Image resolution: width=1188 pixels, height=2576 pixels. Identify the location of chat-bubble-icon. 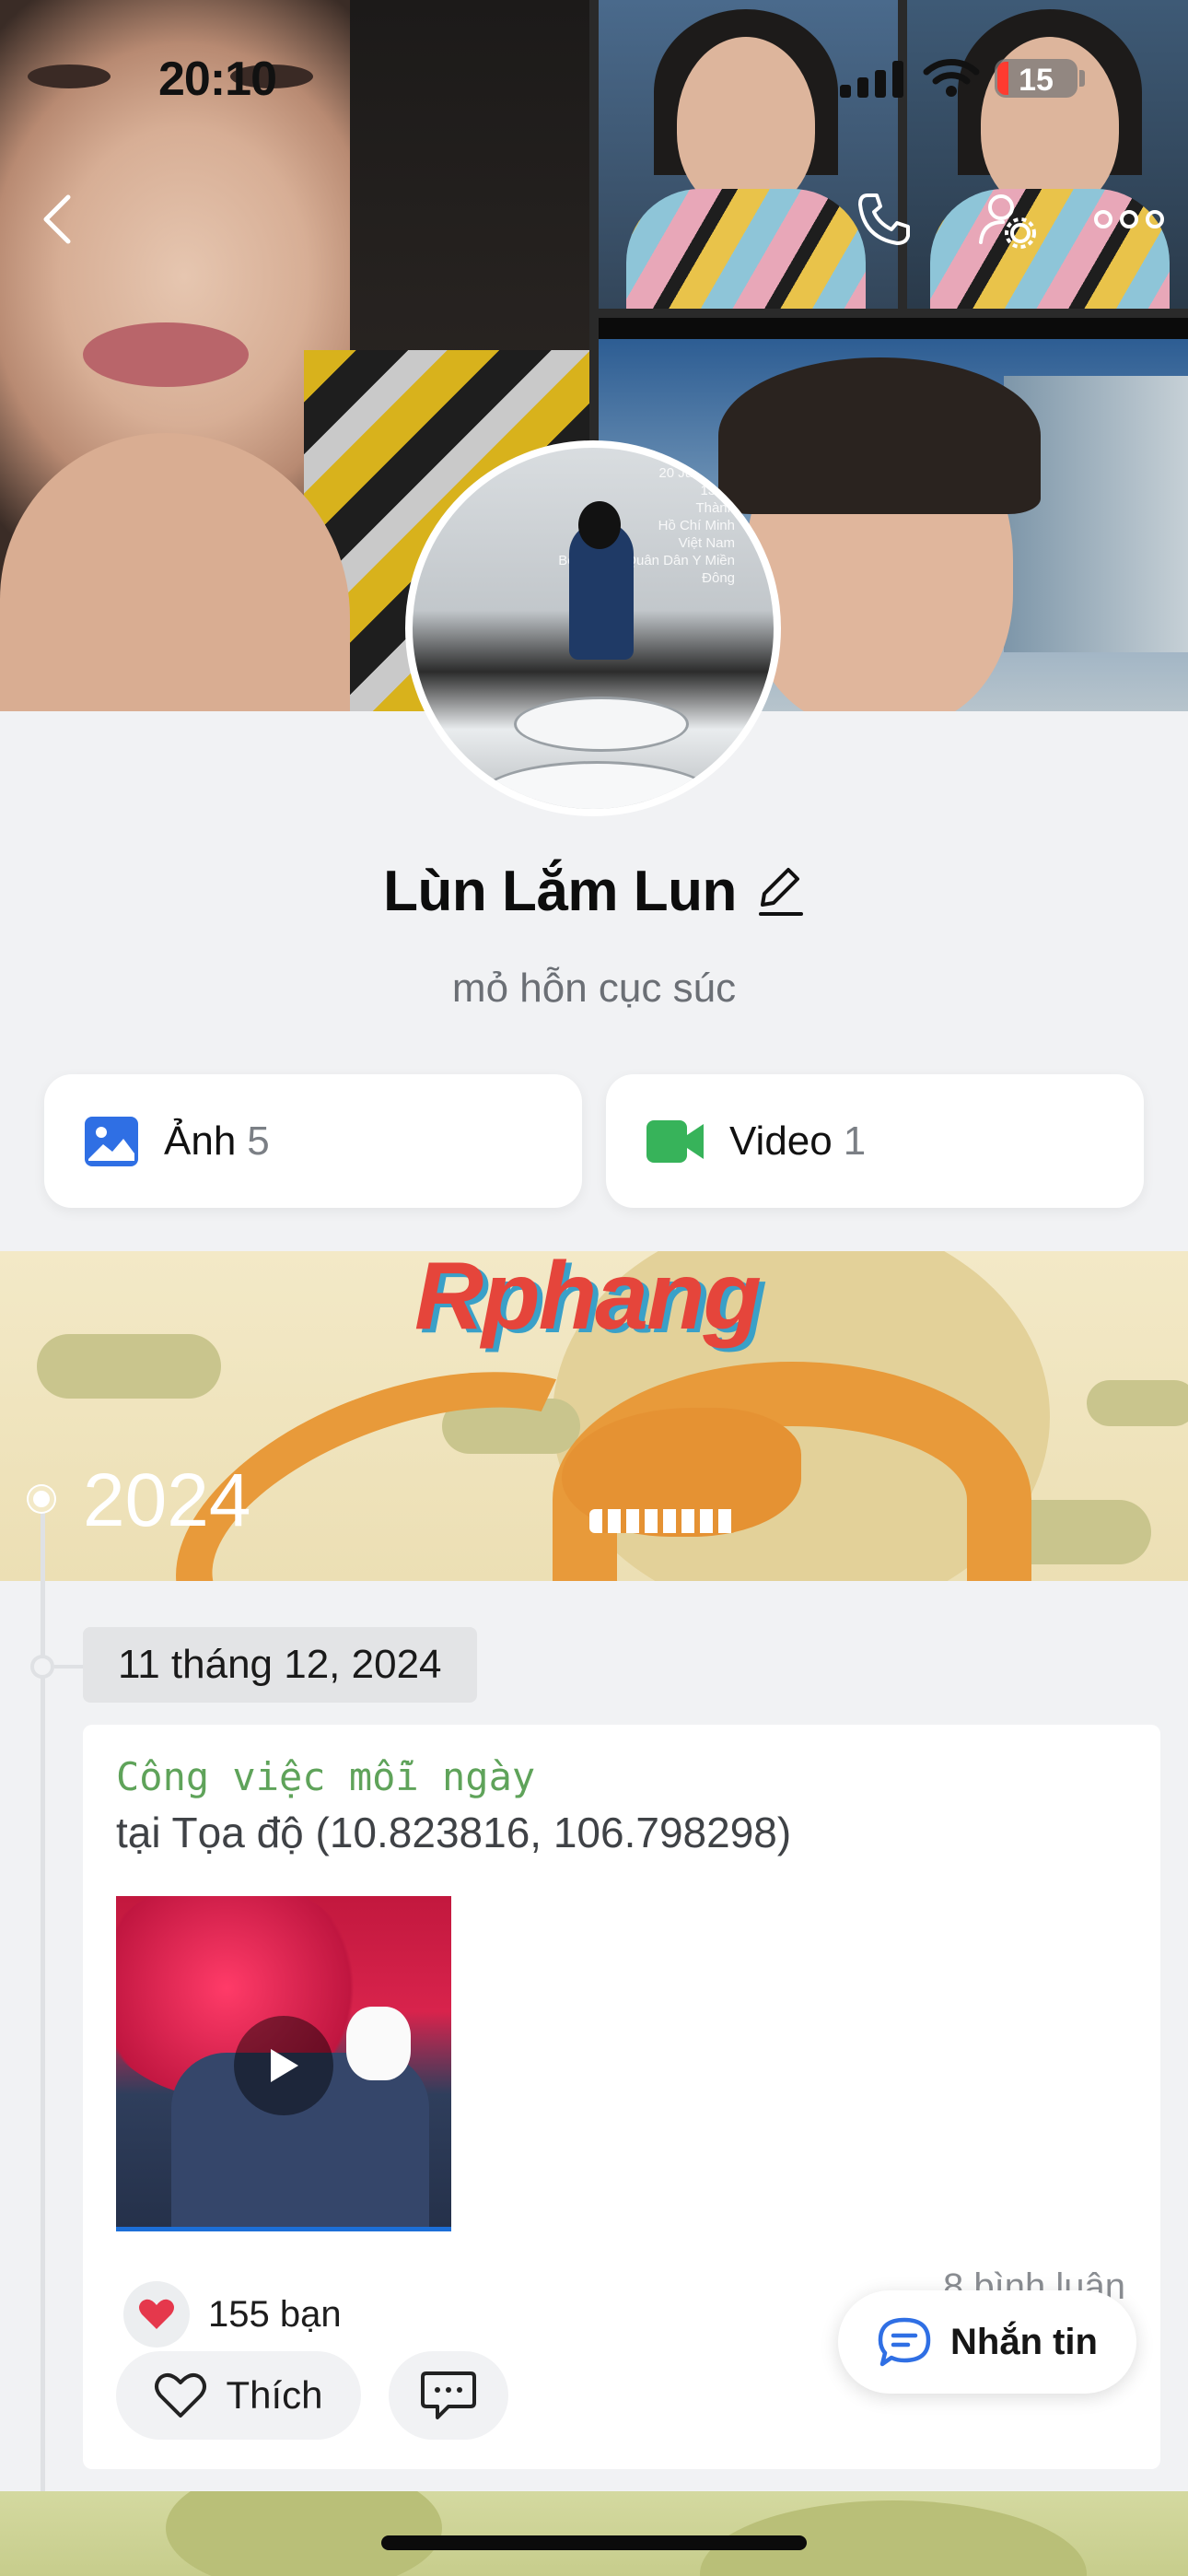
(904, 2342).